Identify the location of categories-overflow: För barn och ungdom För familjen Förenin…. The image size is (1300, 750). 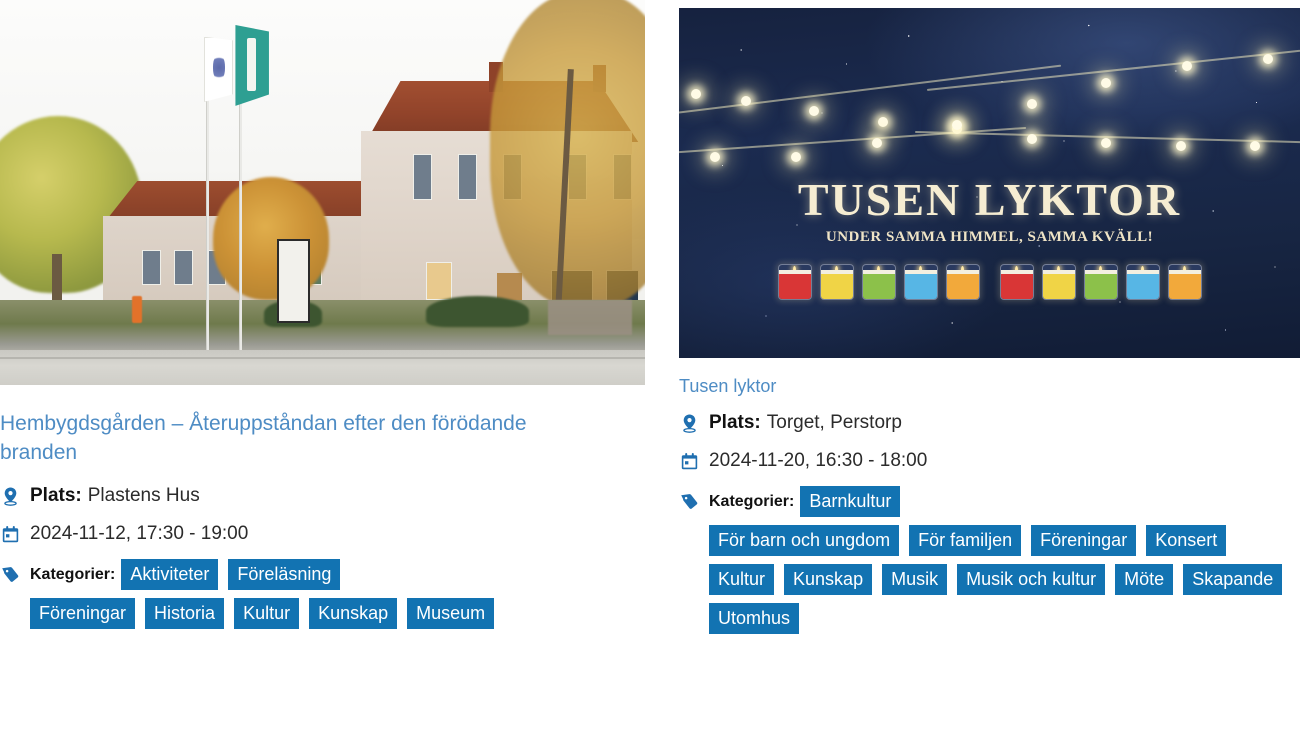
(1004, 583).